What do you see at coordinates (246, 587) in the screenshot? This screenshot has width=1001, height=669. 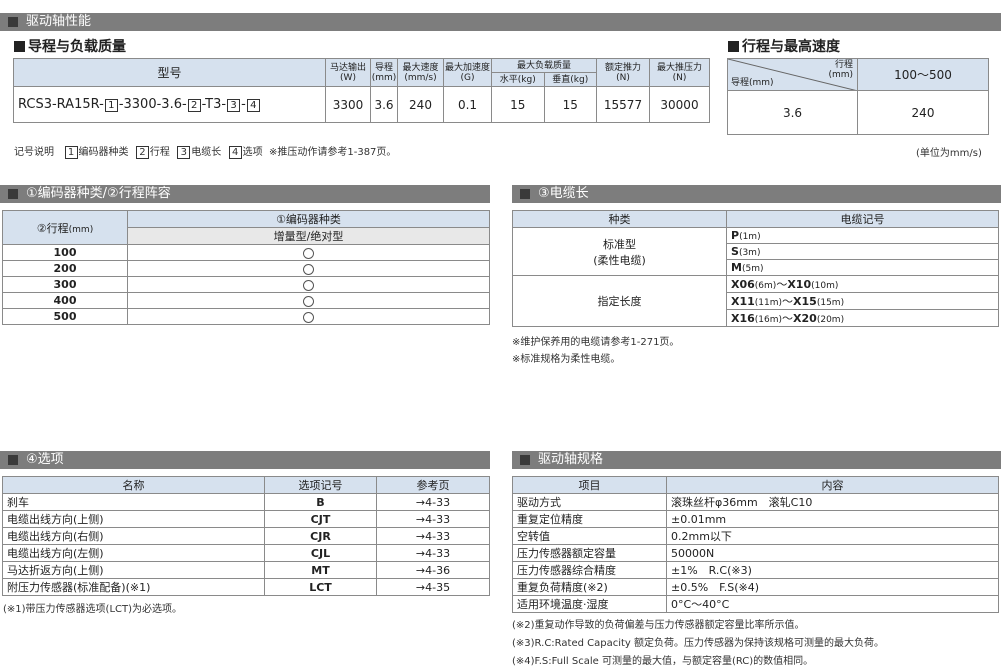 I see `option-row: 附压力传感器(标准配备)(※1) LCT →4-35` at bounding box center [246, 587].